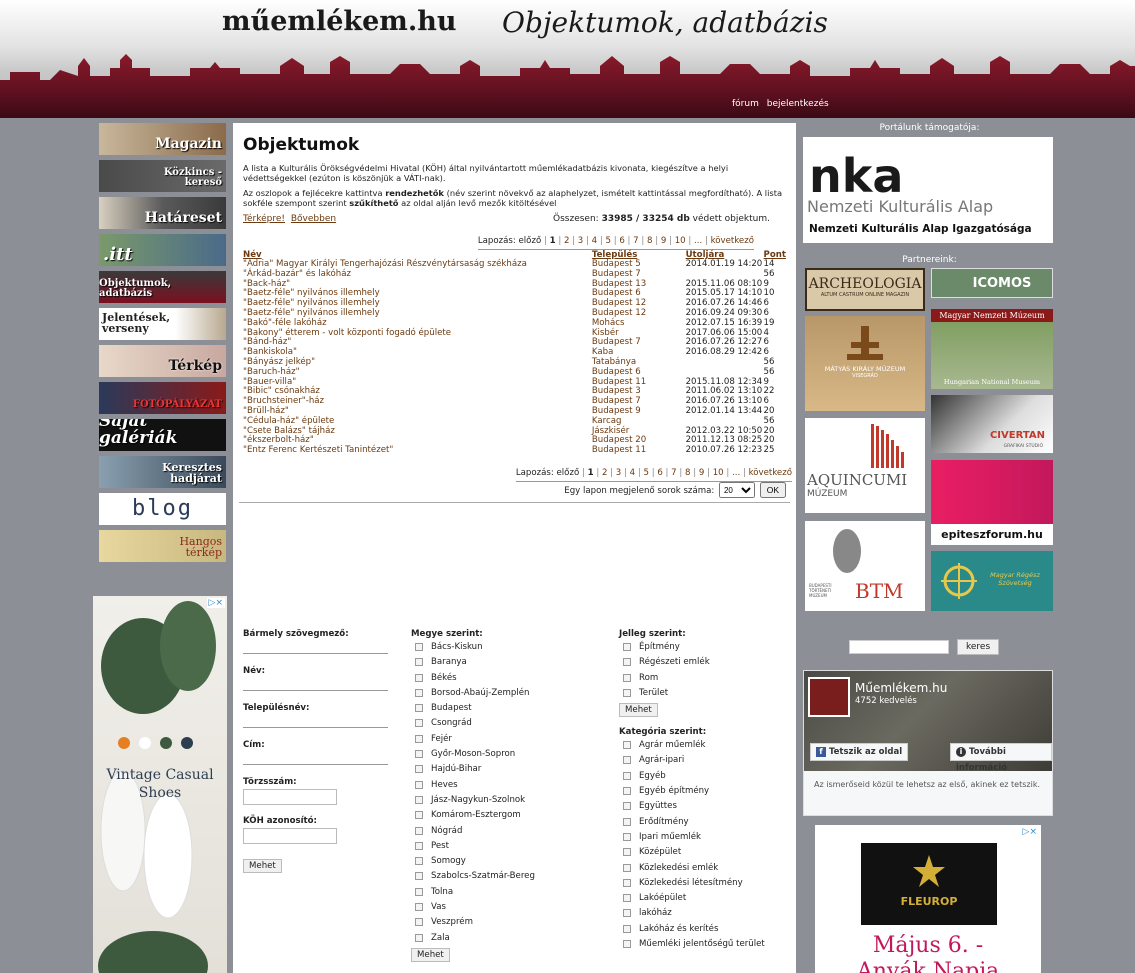 The height and width of the screenshot is (973, 1135). Describe the element at coordinates (506, 802) in the screenshot. I see `filter-option: Jász-Nagykun-Szolnok` at that location.